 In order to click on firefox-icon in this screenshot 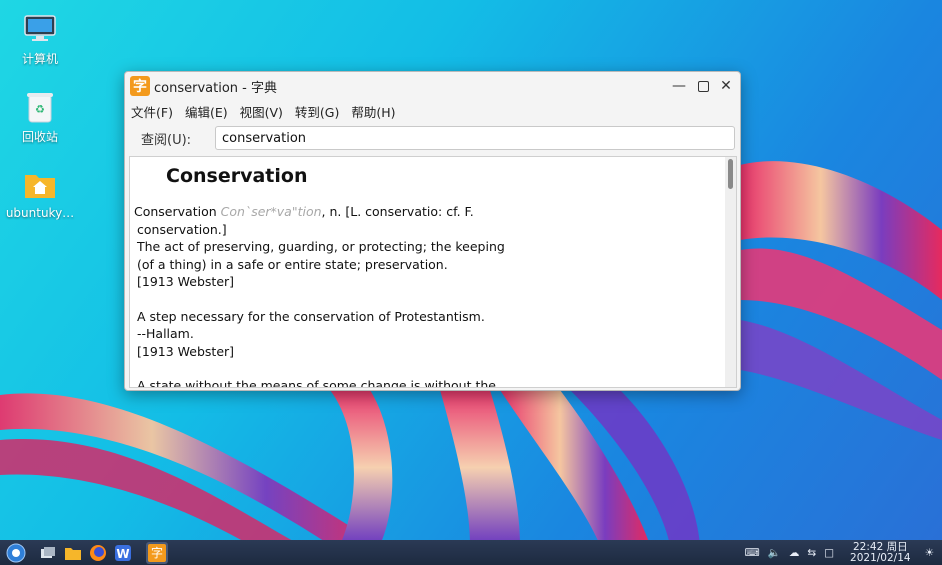, I will do `click(98, 552)`.